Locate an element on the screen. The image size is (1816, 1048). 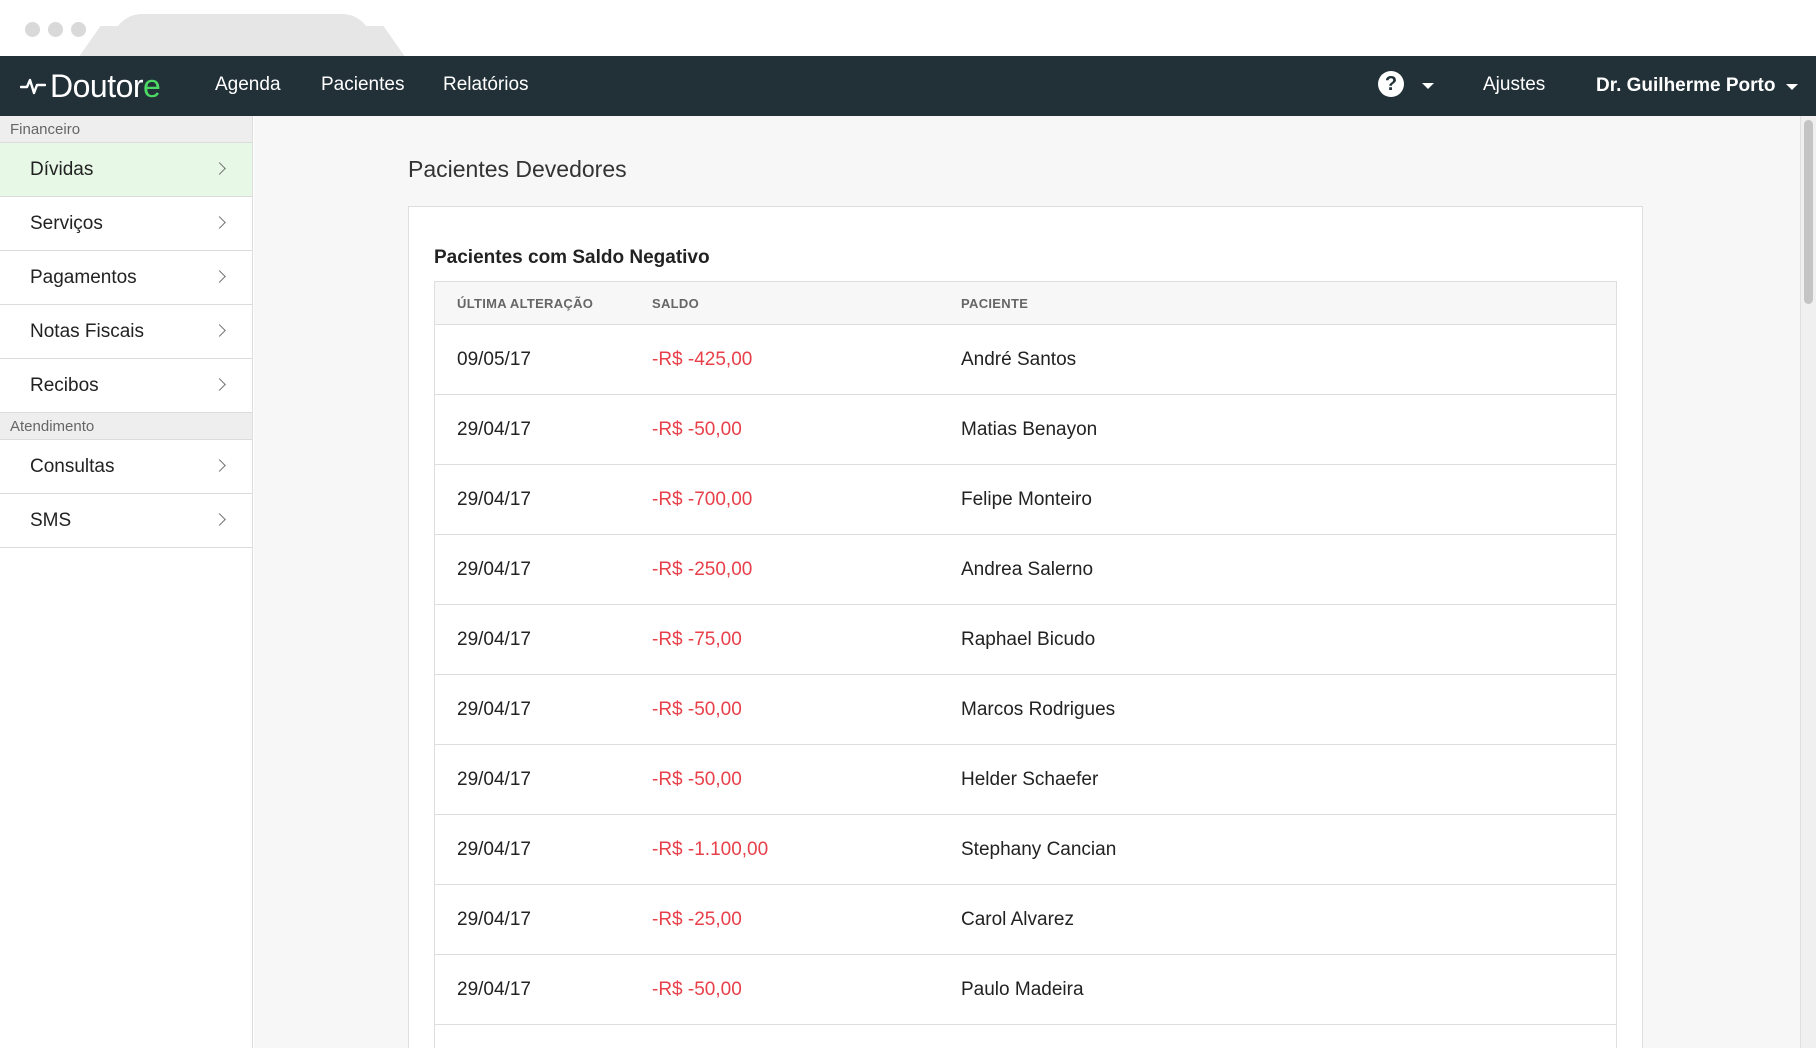
patient-cell: Felipe Monteiro is located at coordinates (1026, 499).